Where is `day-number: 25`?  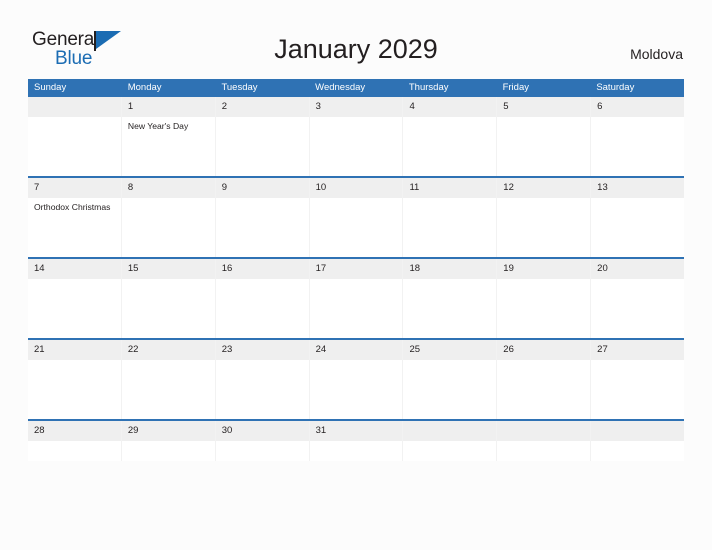 day-number: 25 is located at coordinates (450, 350).